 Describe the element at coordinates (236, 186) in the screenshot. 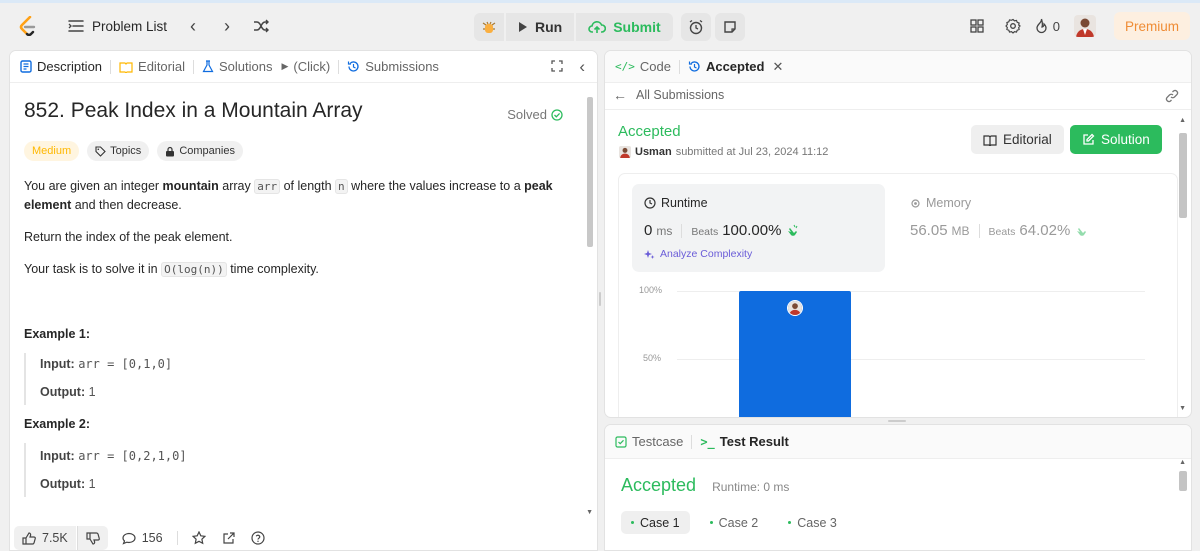

I see `text: array` at that location.